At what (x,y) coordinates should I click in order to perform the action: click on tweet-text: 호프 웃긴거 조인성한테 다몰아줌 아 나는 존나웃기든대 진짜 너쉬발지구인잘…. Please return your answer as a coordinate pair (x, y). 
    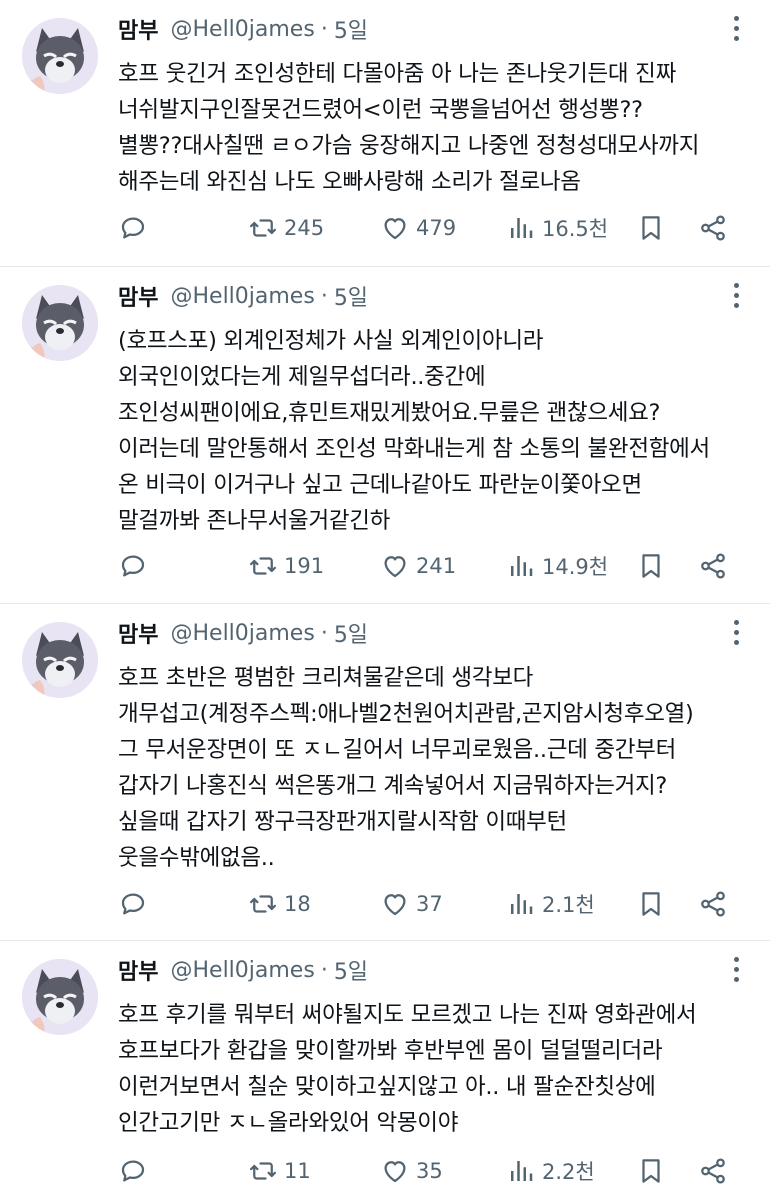
    Looking at the image, I should click on (438, 128).